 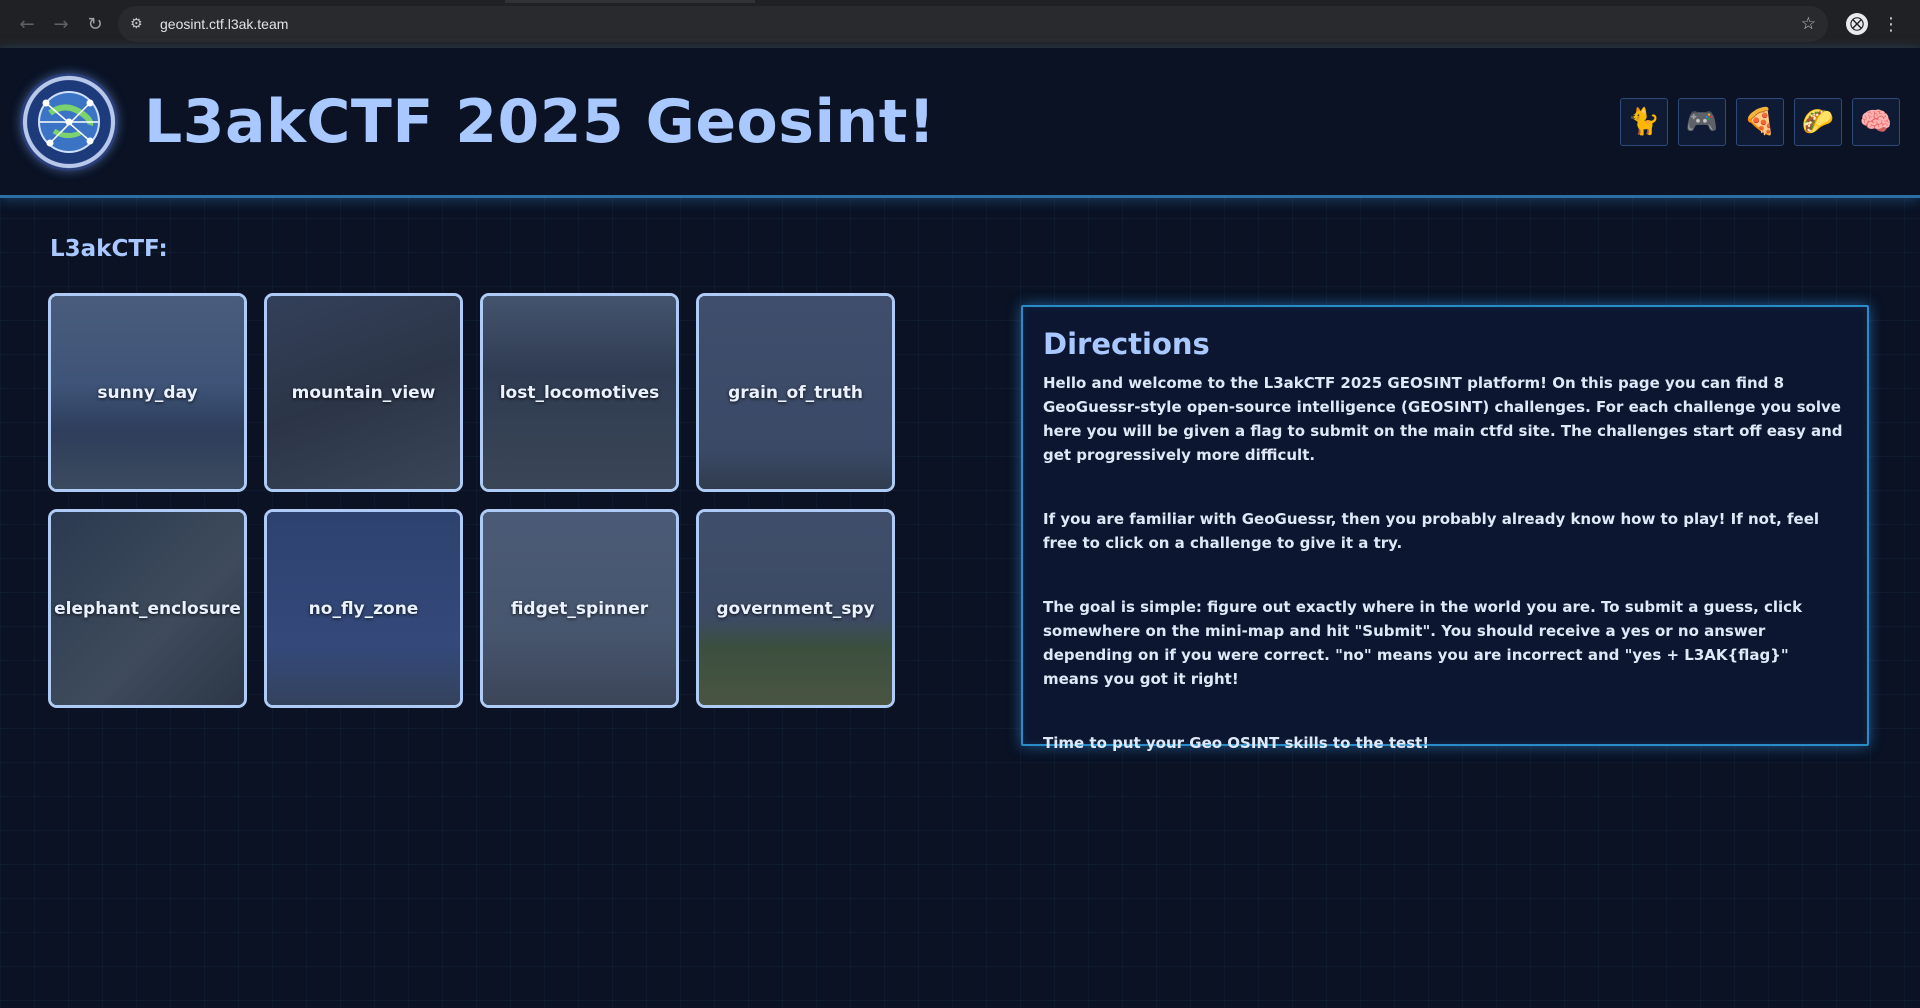 I want to click on challenge-card-government-spy: government_spy, so click(x=795, y=608).